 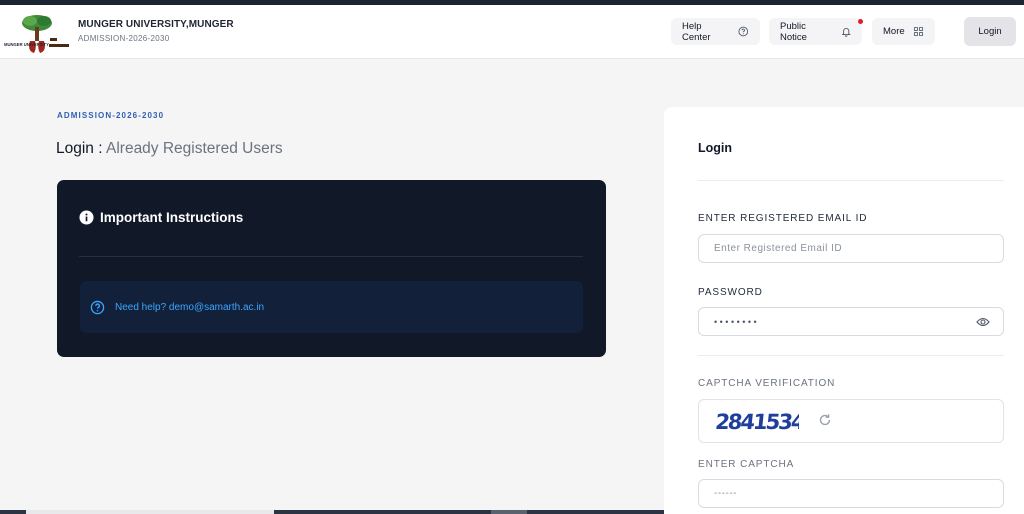 What do you see at coordinates (990, 31) in the screenshot?
I see `login-button: Login` at bounding box center [990, 31].